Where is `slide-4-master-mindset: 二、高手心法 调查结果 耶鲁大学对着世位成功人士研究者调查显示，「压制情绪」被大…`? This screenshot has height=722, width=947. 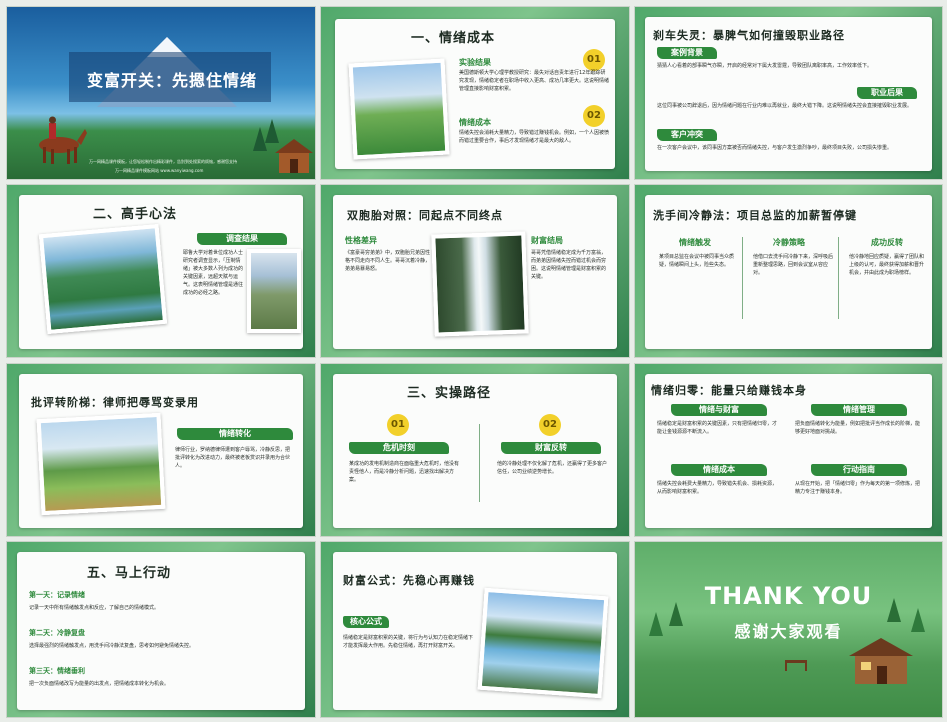 slide-4-master-mindset: 二、高手心法 调查结果 耶鲁大学对着世位成功人士研究者调查显示，「压制情绪」被大… is located at coordinates (161, 271).